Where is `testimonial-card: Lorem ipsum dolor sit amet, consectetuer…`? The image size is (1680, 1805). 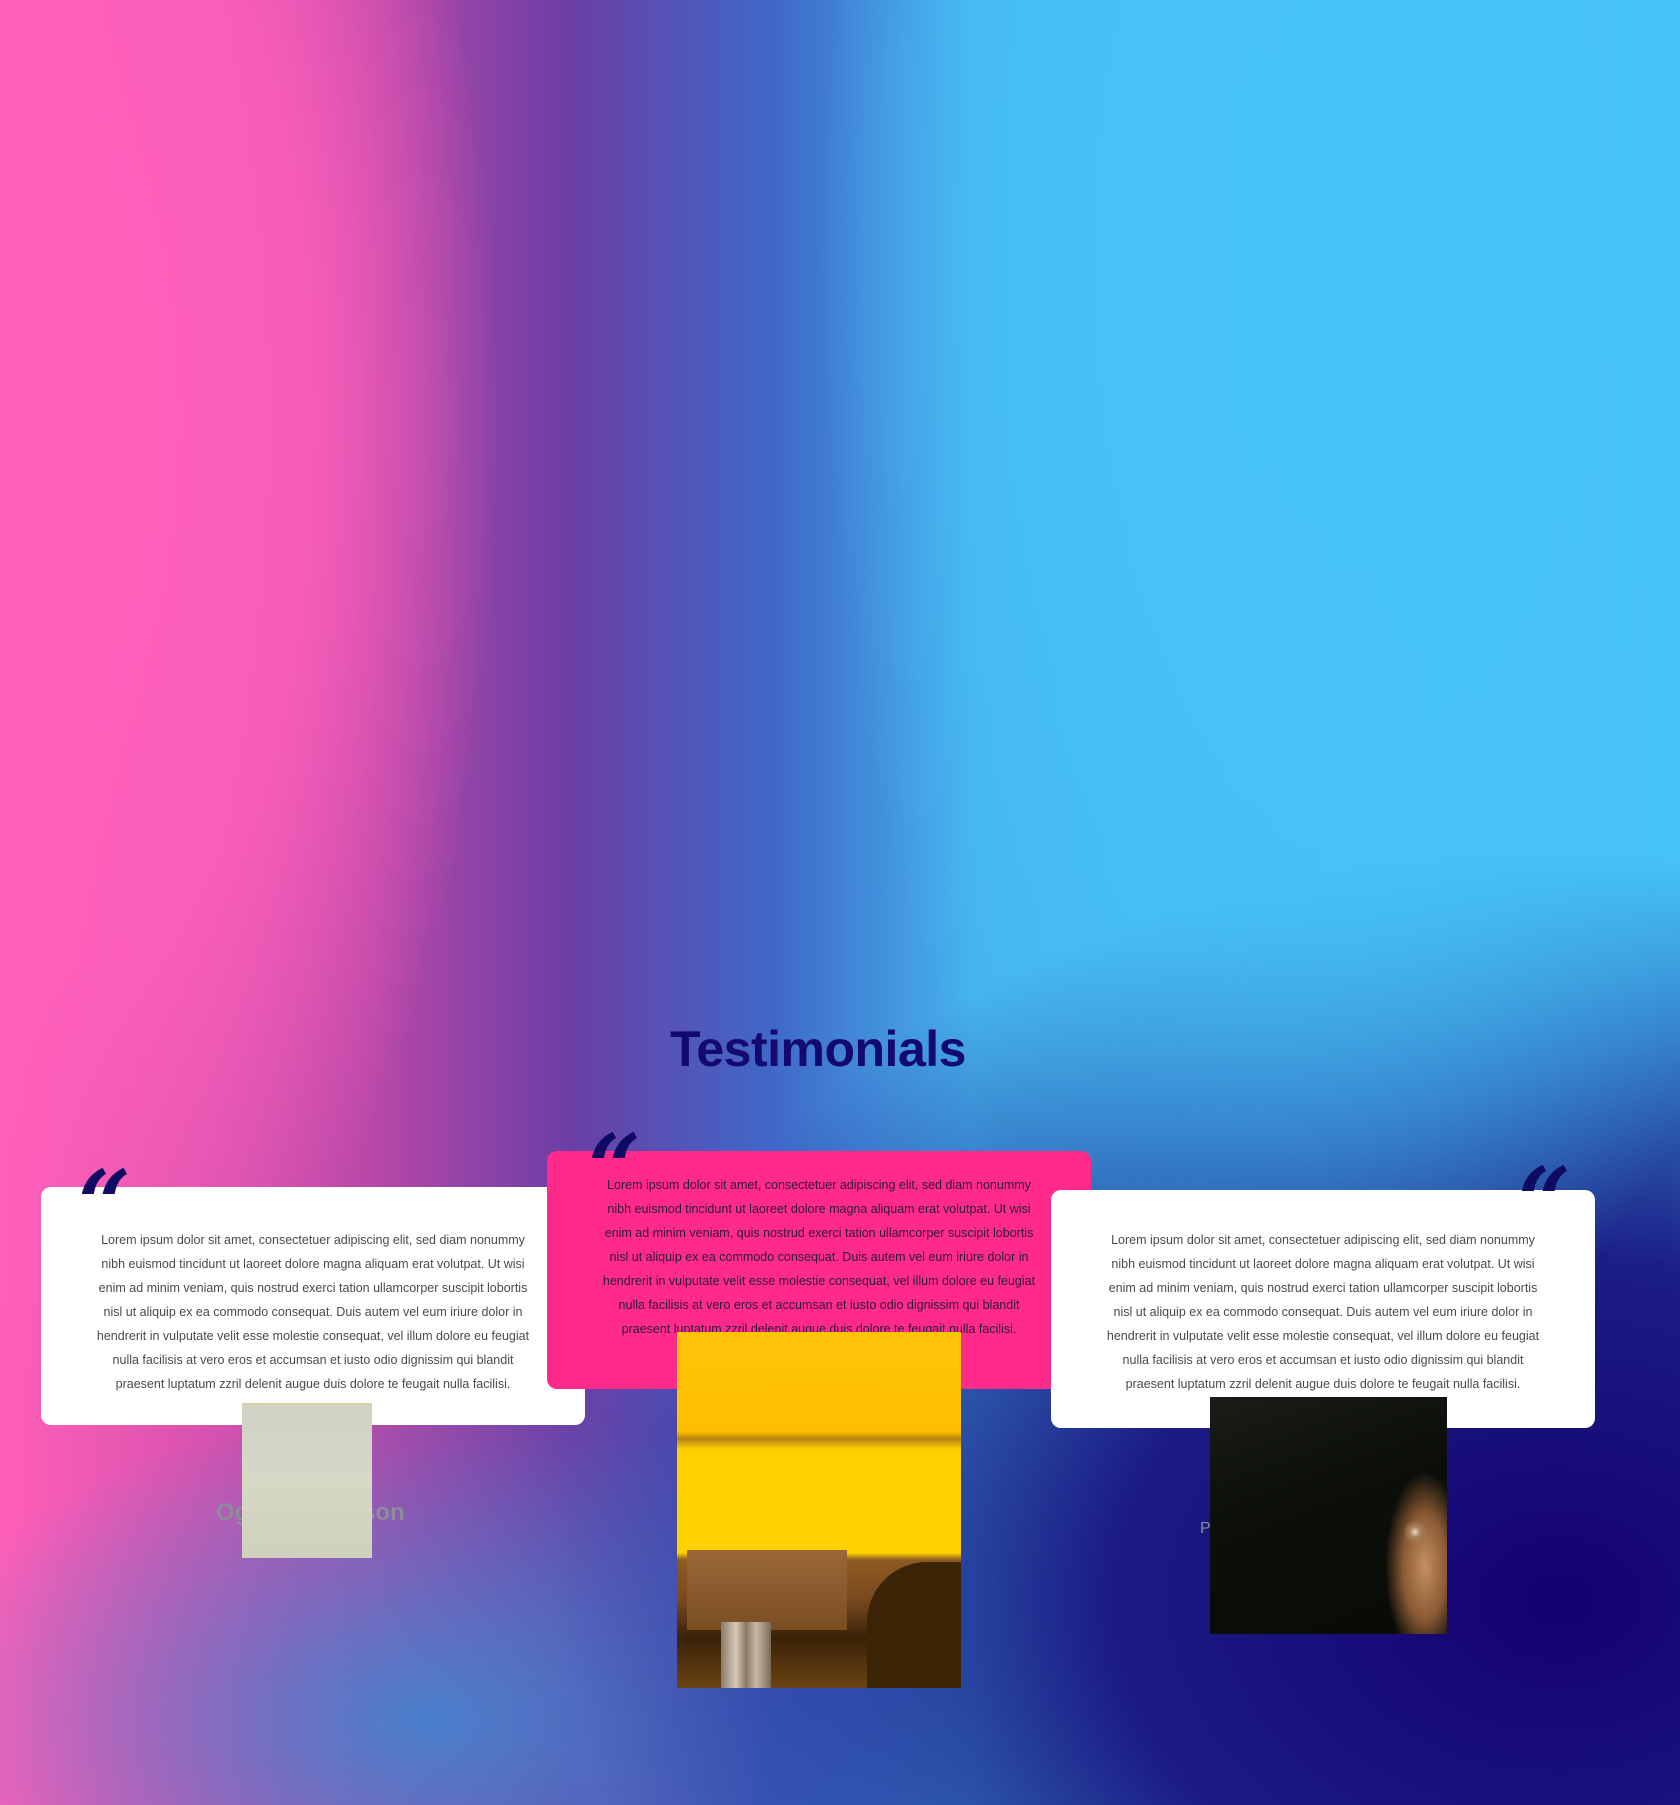 testimonial-card: Lorem ipsum dolor sit amet, consectetuer… is located at coordinates (1323, 1309).